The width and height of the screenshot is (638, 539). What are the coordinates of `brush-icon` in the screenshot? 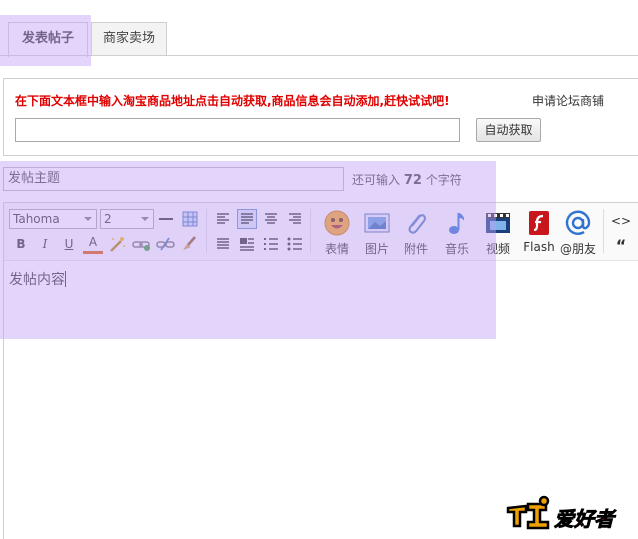 It's located at (189, 243).